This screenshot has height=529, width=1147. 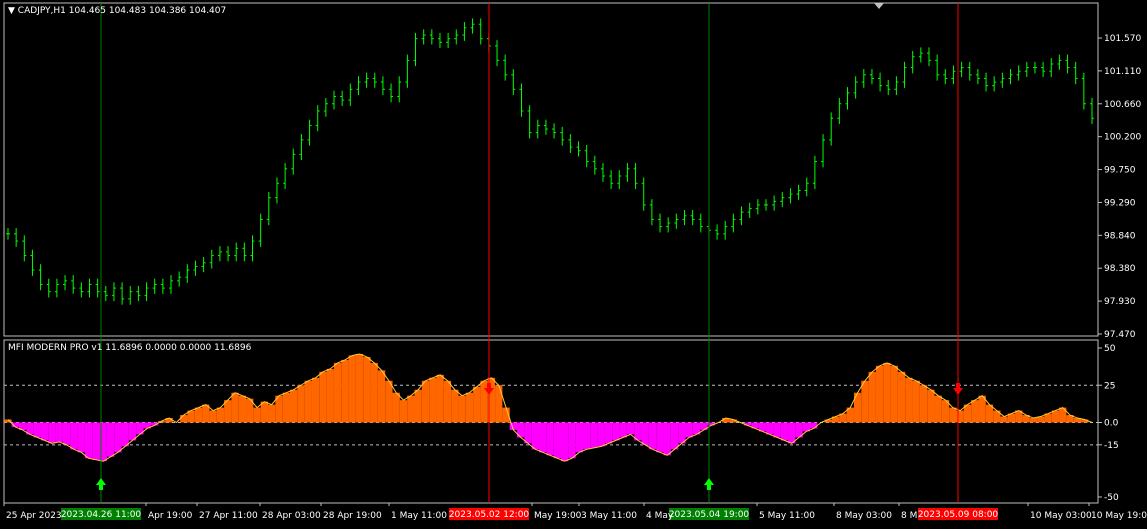 I want to click on time-axis-label: 28 Apr 19:00, so click(x=352, y=516).